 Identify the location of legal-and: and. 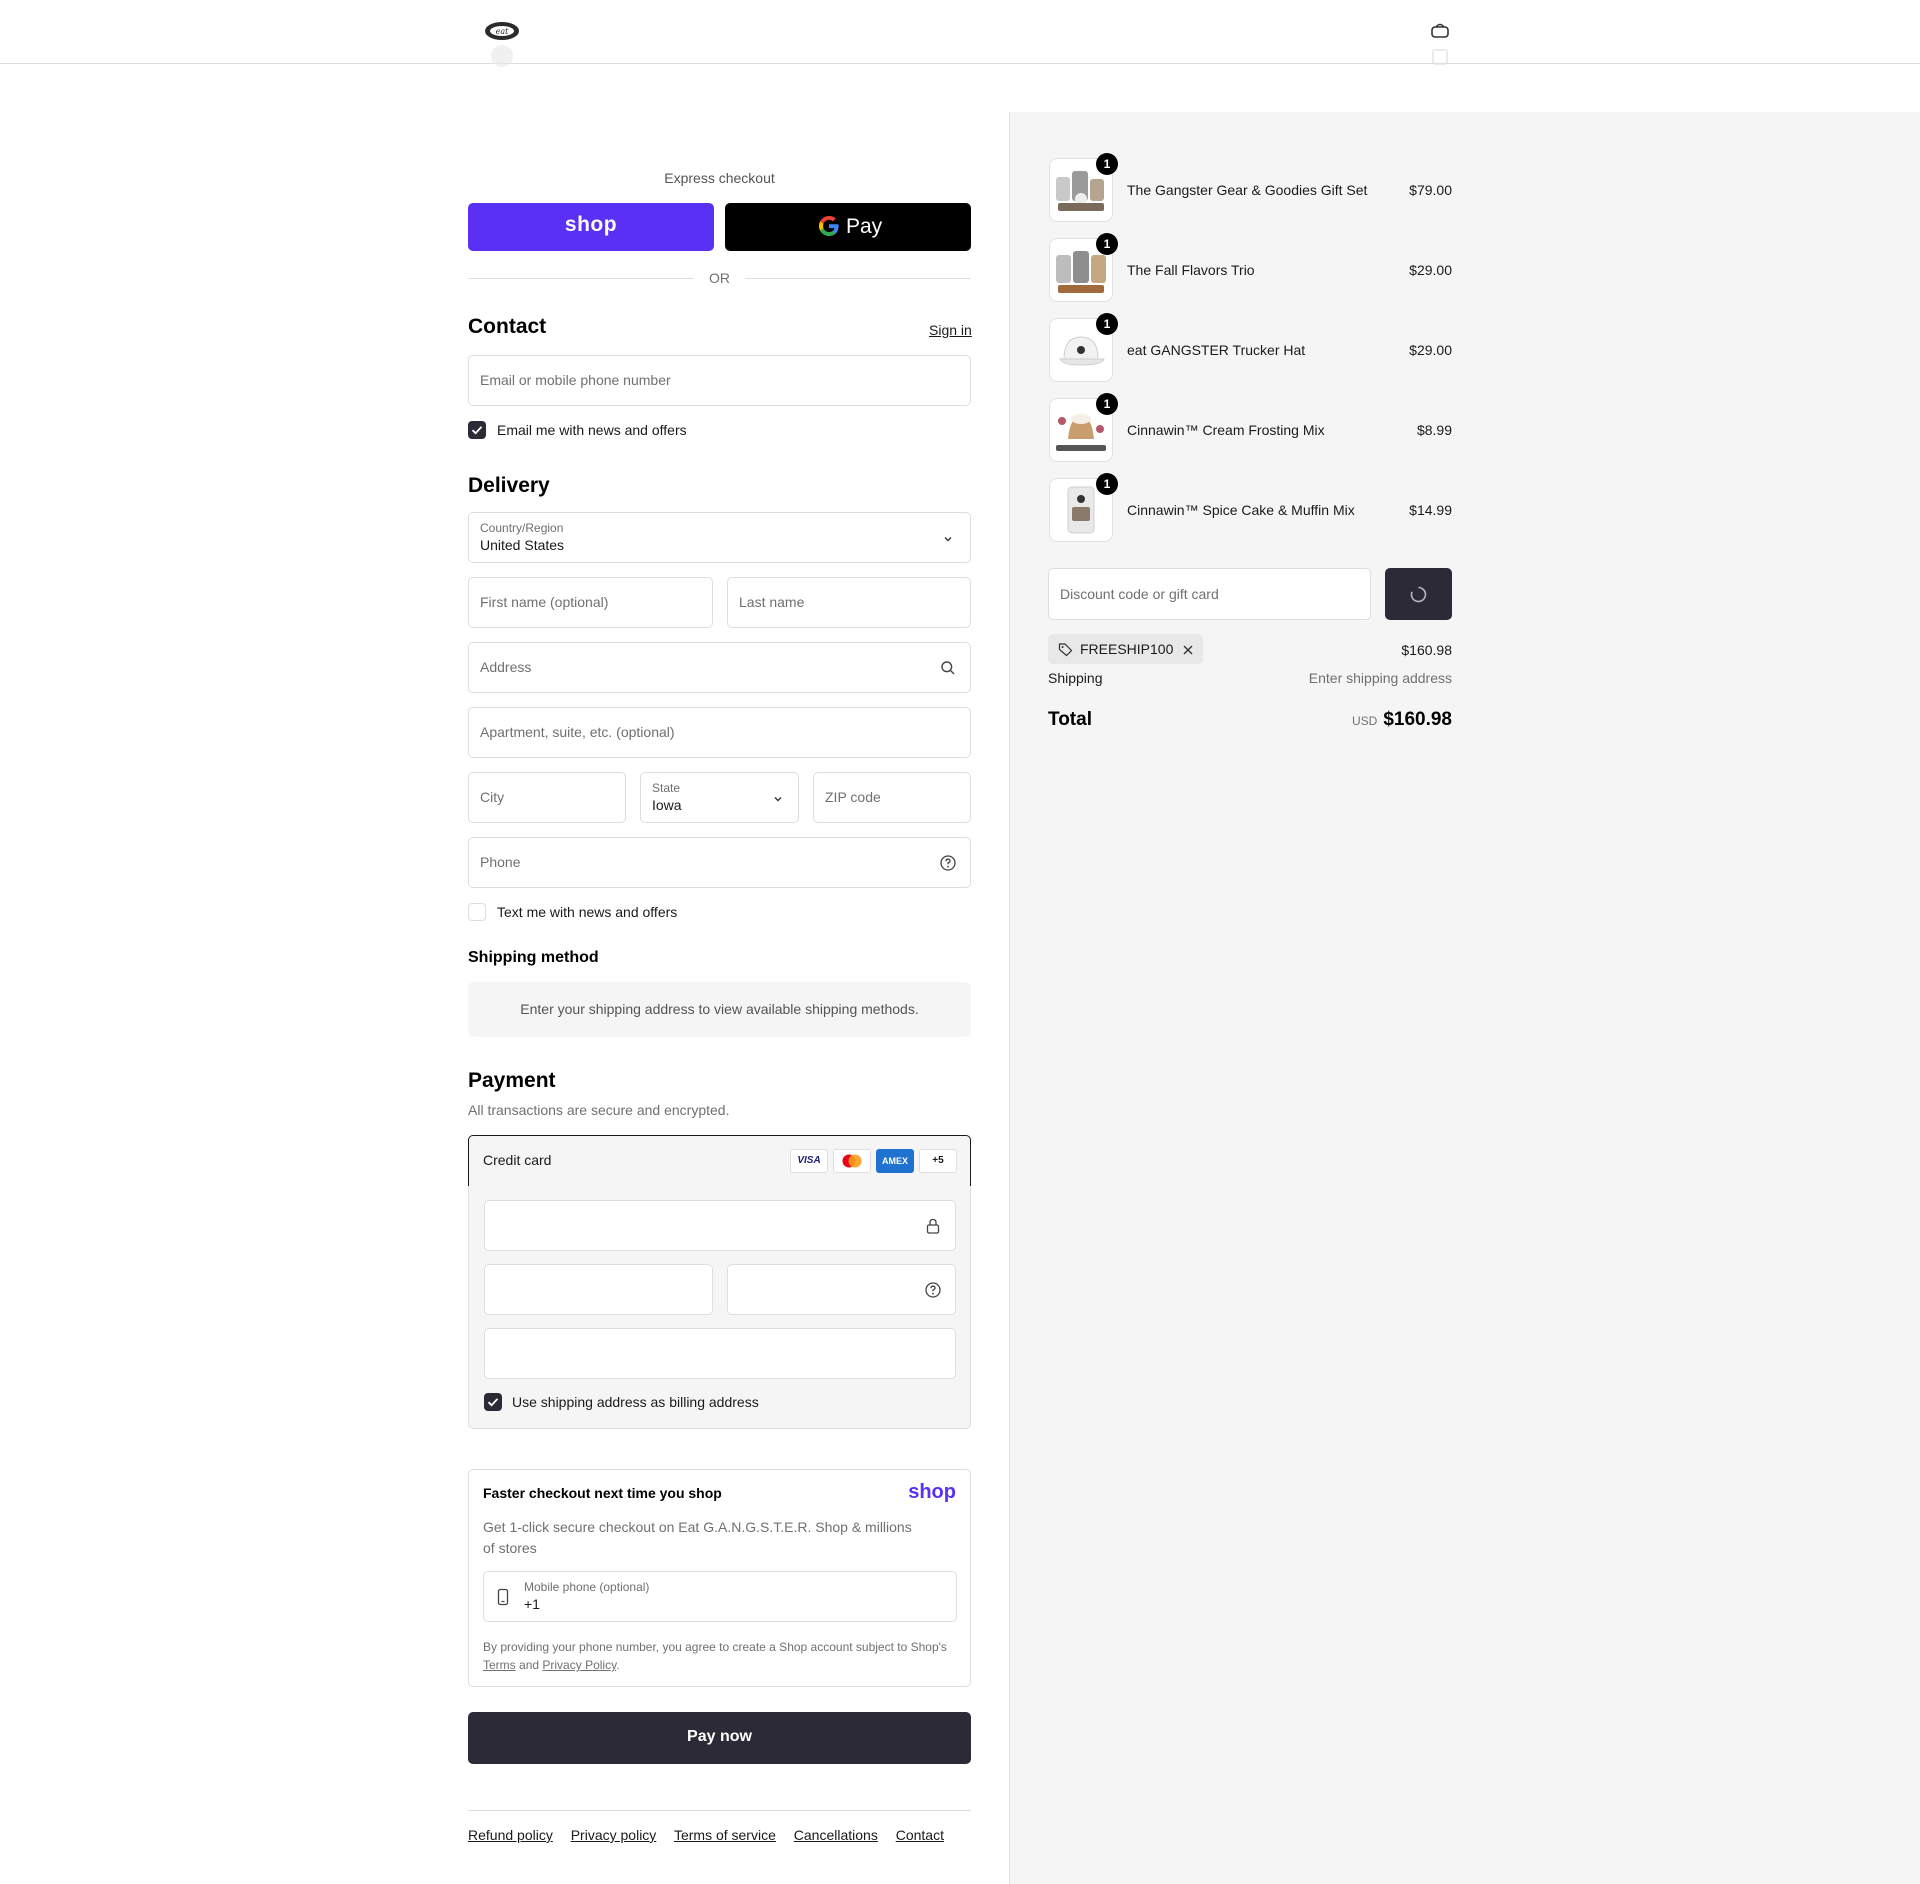
(529, 1665).